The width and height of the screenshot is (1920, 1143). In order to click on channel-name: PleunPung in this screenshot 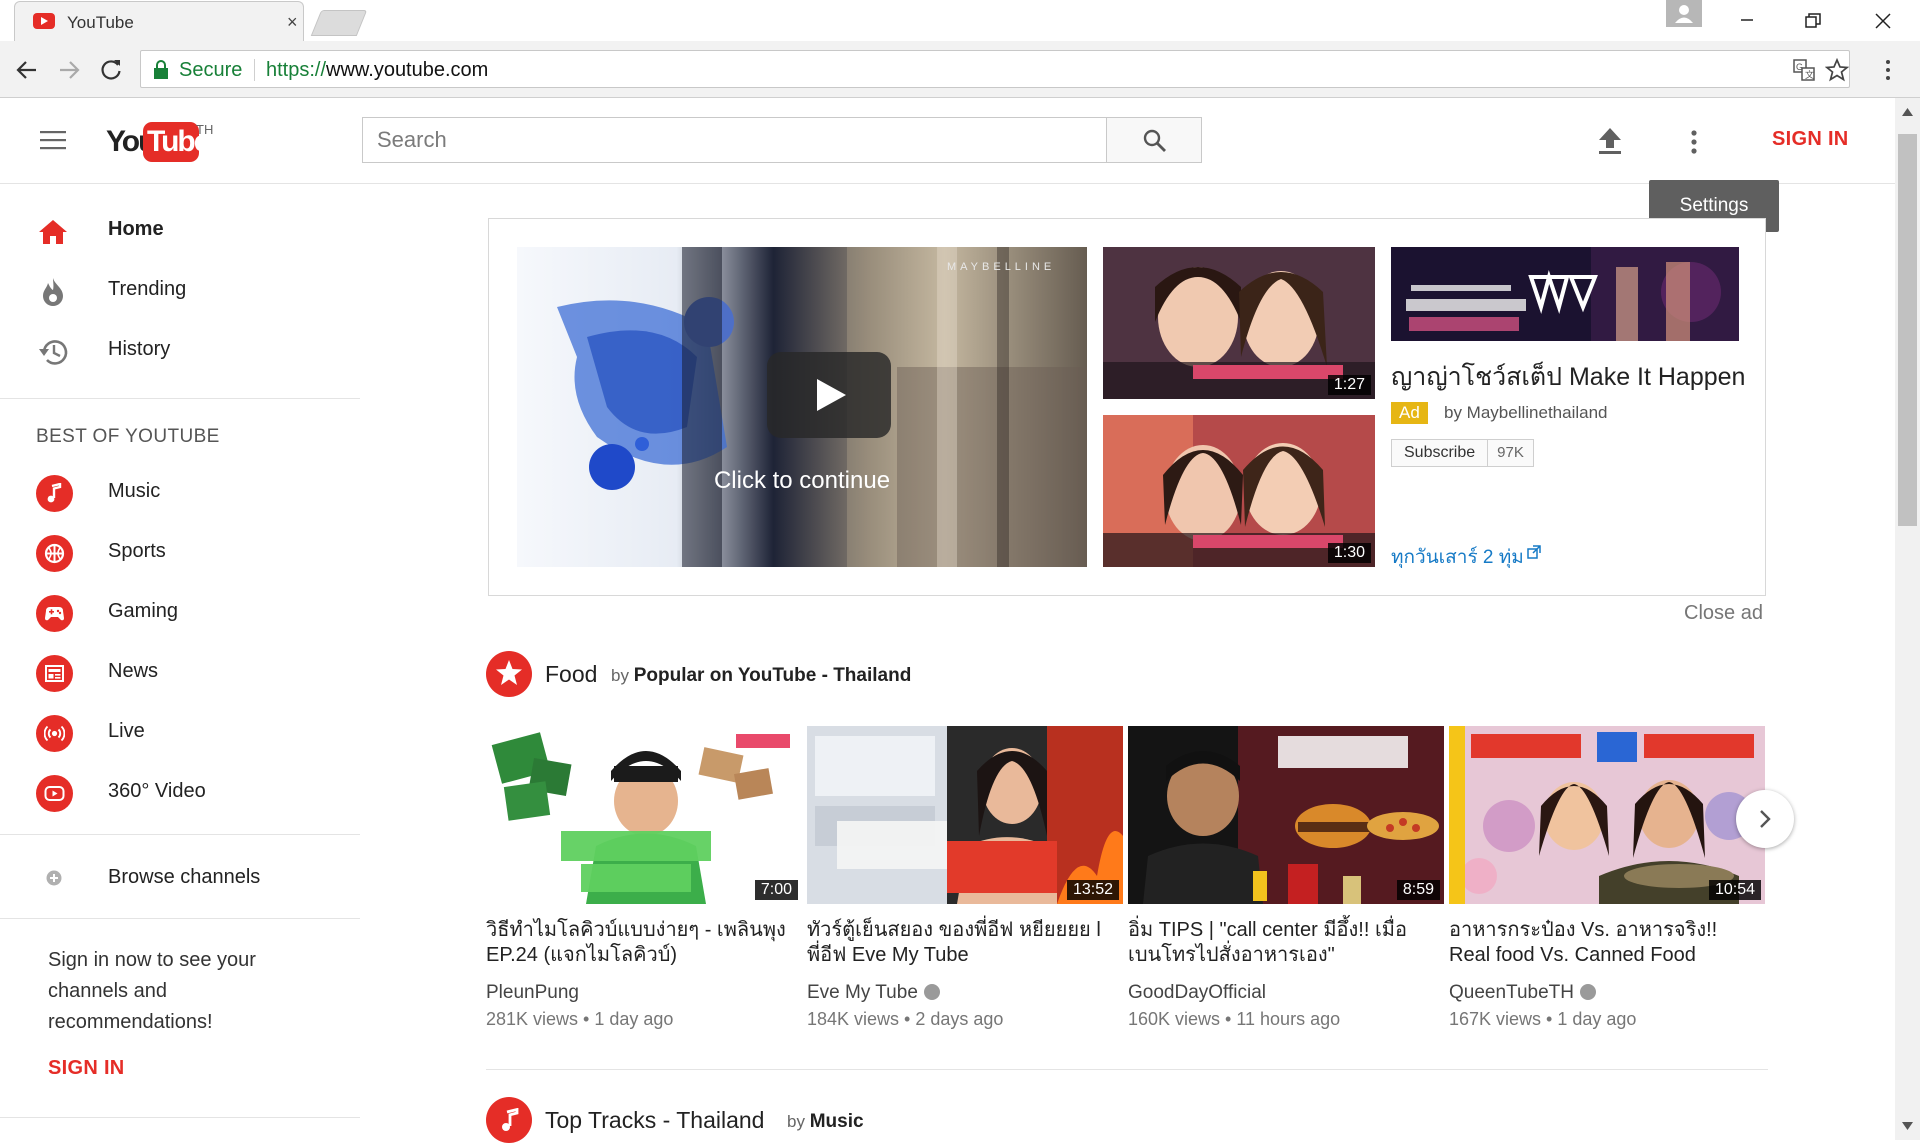, I will do `click(532, 993)`.